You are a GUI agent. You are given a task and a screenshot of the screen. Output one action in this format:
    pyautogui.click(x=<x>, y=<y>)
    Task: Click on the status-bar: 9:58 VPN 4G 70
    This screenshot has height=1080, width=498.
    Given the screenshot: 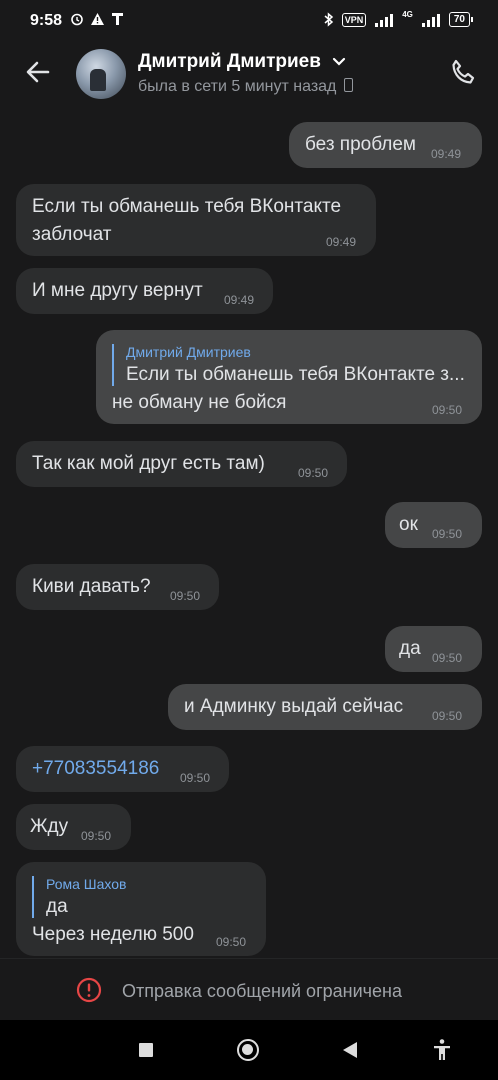 What is the action you would take?
    pyautogui.click(x=249, y=22)
    